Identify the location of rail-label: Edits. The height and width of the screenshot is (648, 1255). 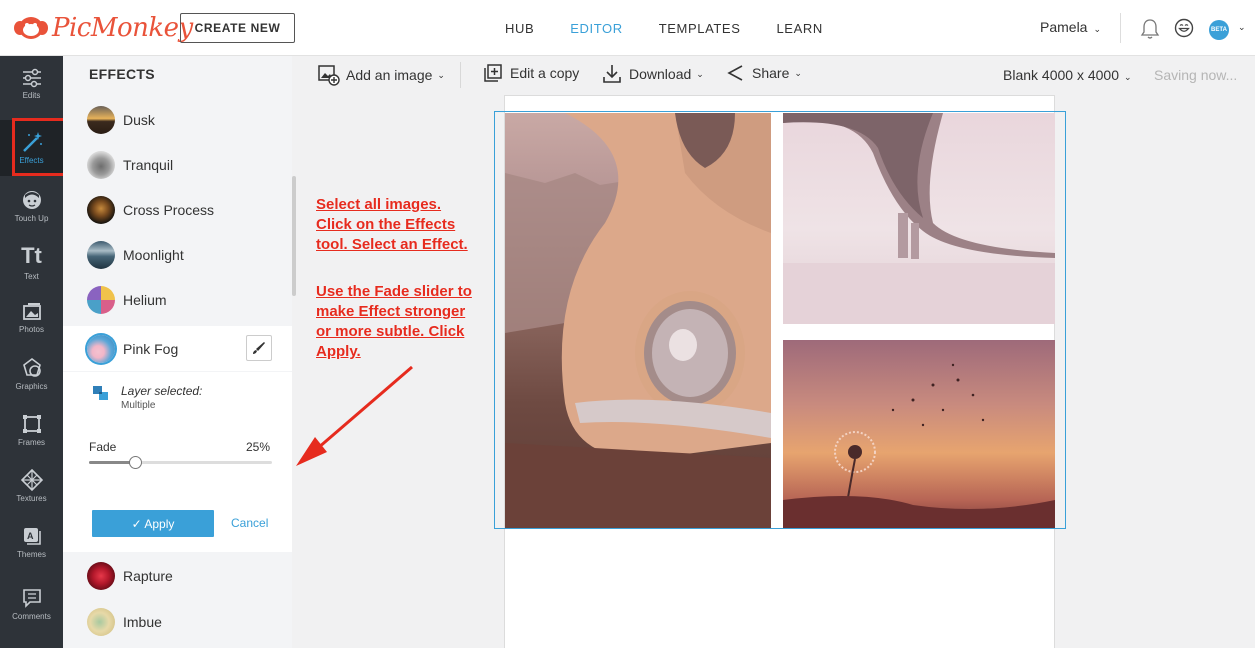
(31, 95).